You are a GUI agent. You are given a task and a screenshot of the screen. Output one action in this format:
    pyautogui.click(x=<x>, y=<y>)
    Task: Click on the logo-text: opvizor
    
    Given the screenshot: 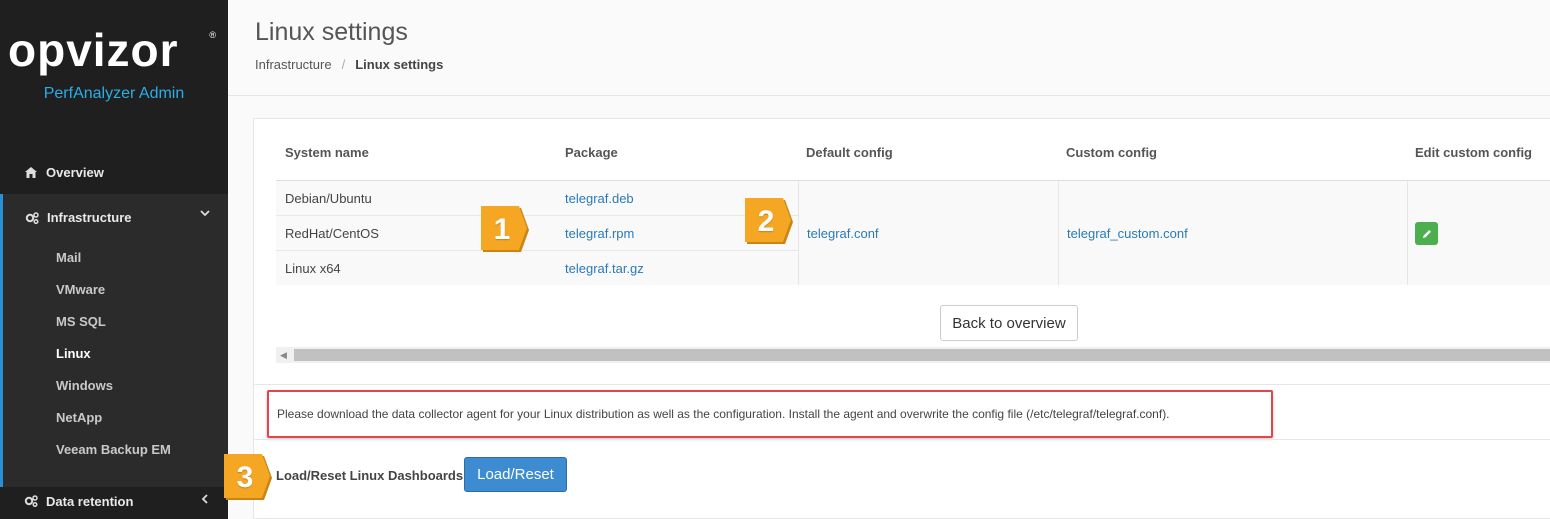 What is the action you would take?
    pyautogui.click(x=93, y=50)
    